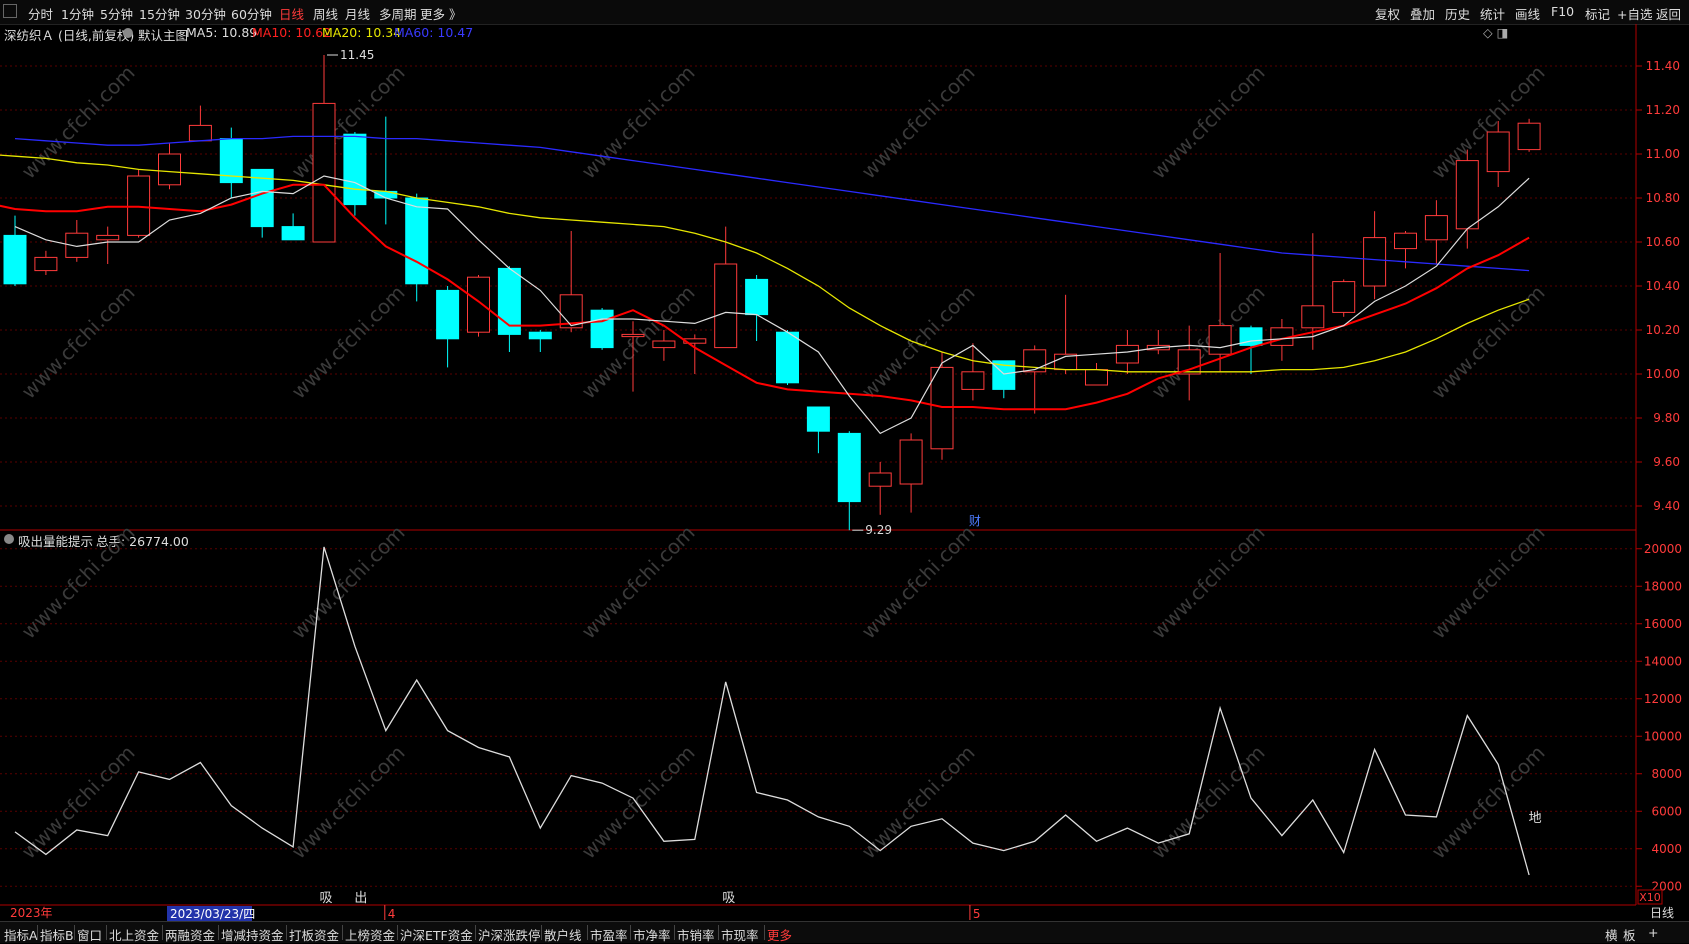  What do you see at coordinates (1663, 198) in the screenshot?
I see `price-axis-label: 10.80` at bounding box center [1663, 198].